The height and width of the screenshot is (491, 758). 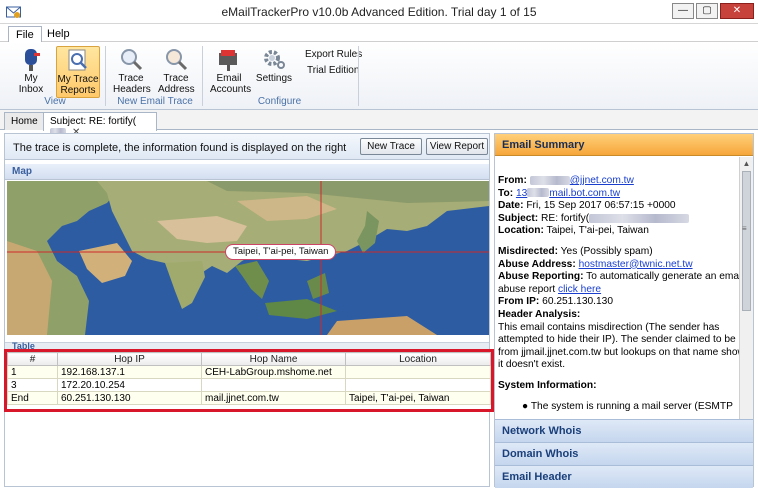 What do you see at coordinates (575, 251) in the screenshot?
I see `summary-misdirected: Misdirected: Yes (Possibly spam)` at bounding box center [575, 251].